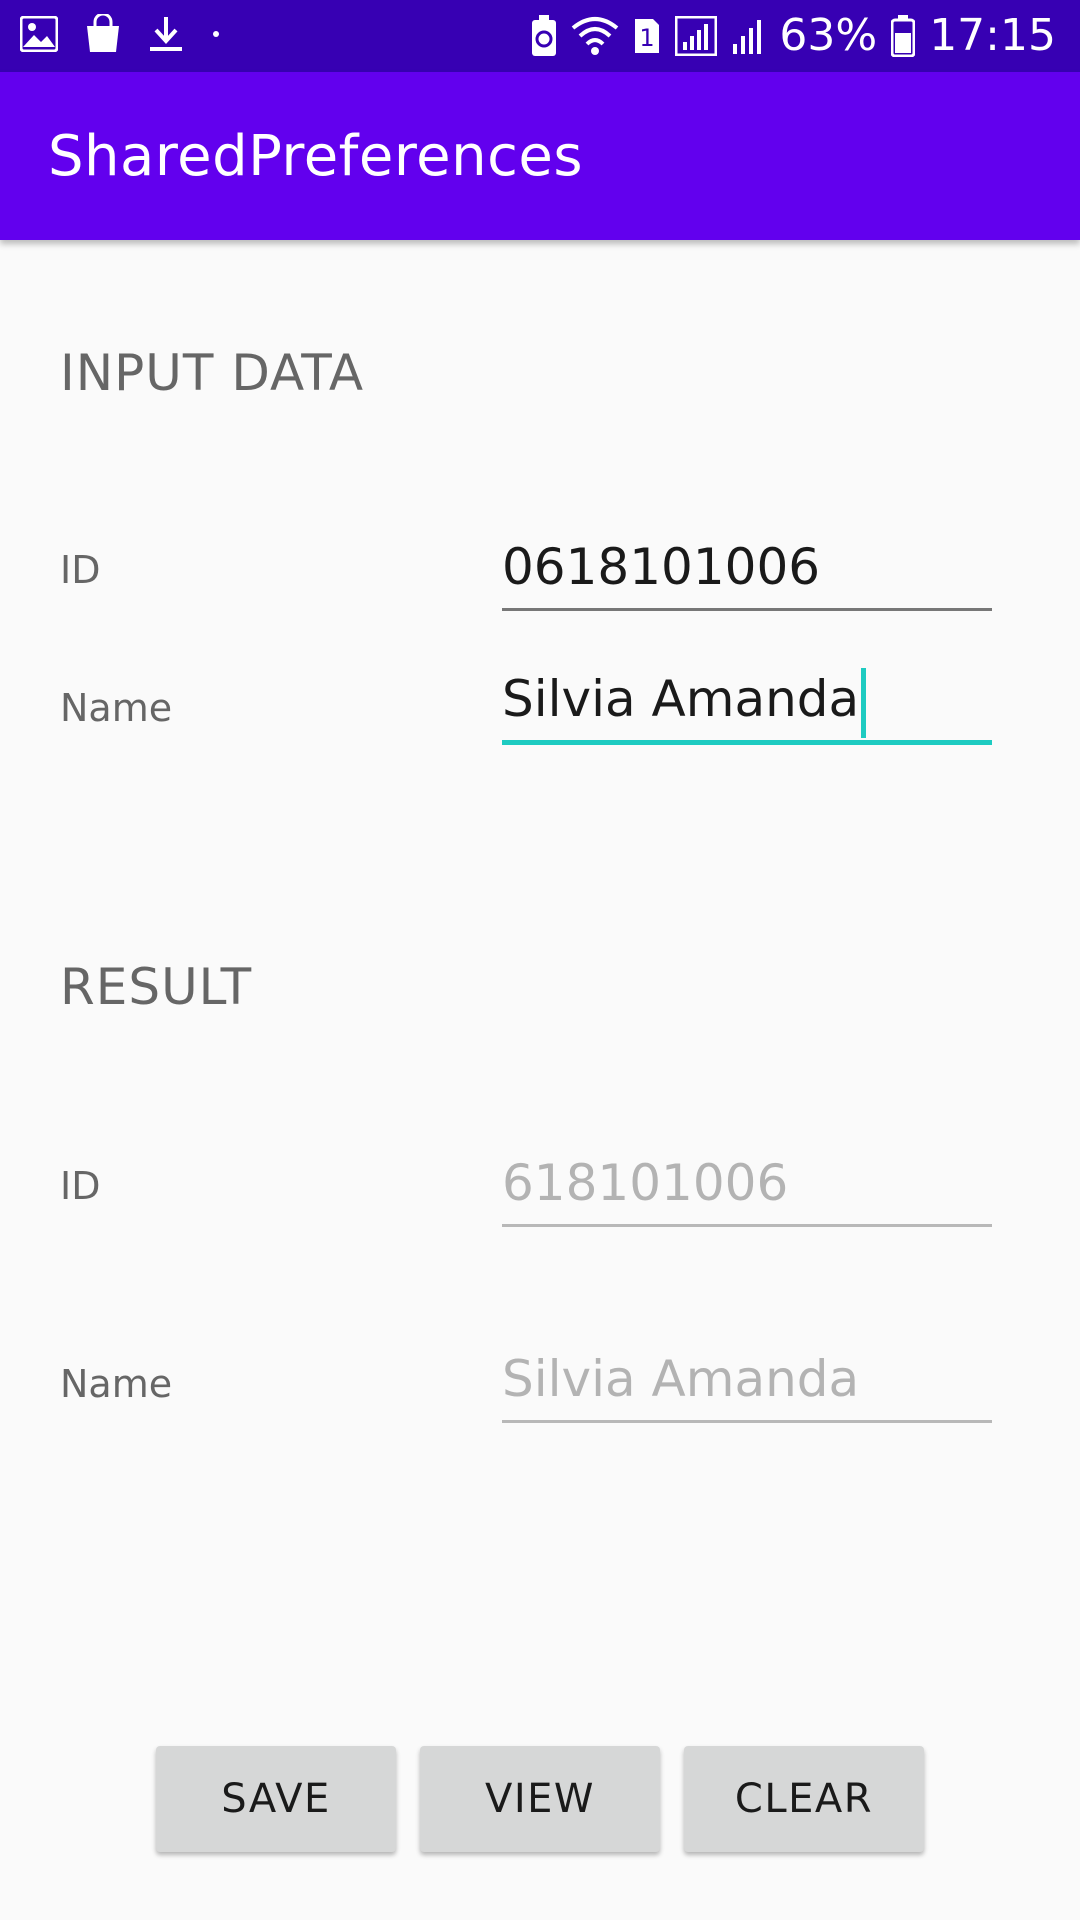  I want to click on input-data-header: INPUT DATA, so click(212, 373).